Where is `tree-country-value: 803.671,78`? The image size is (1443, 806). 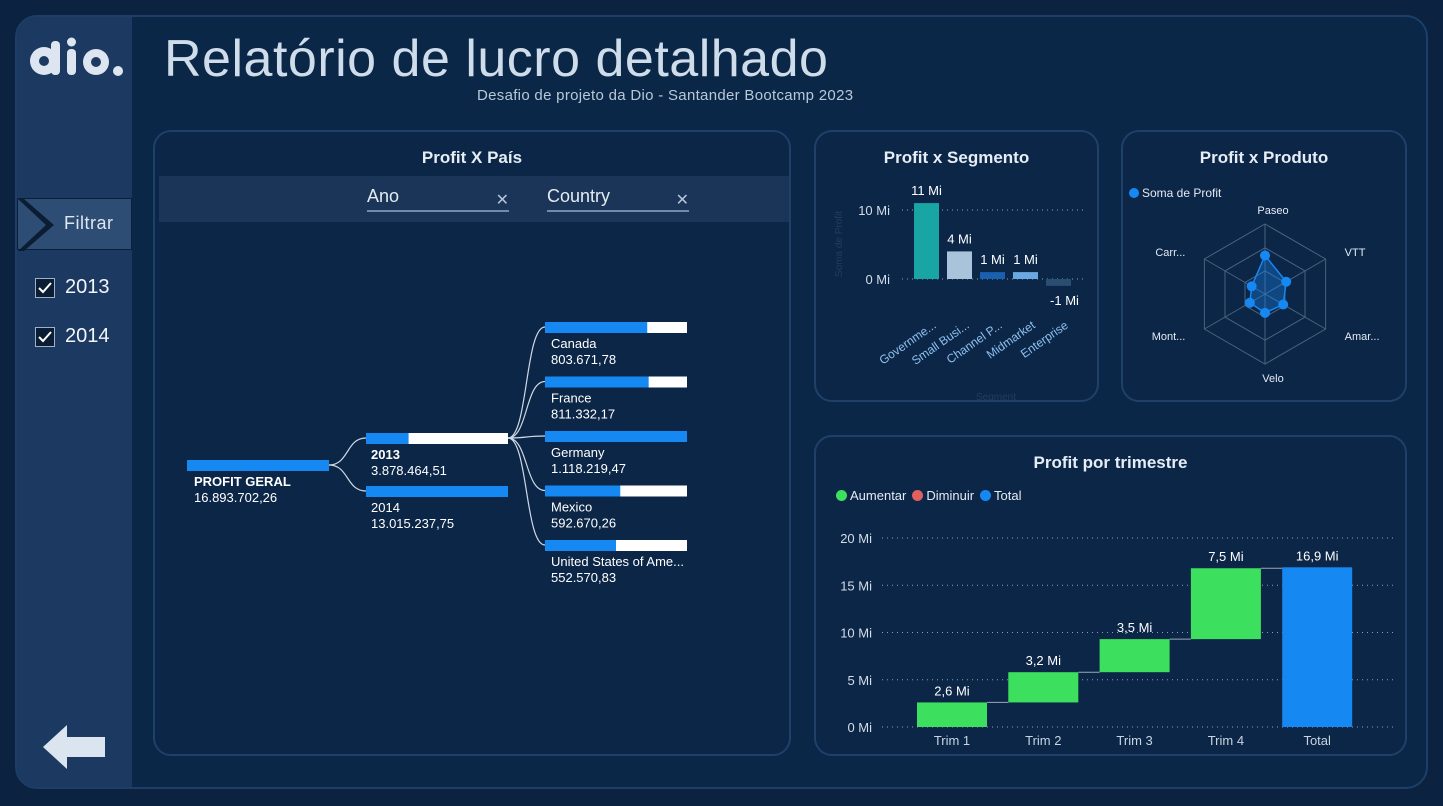
tree-country-value: 803.671,78 is located at coordinates (583, 359).